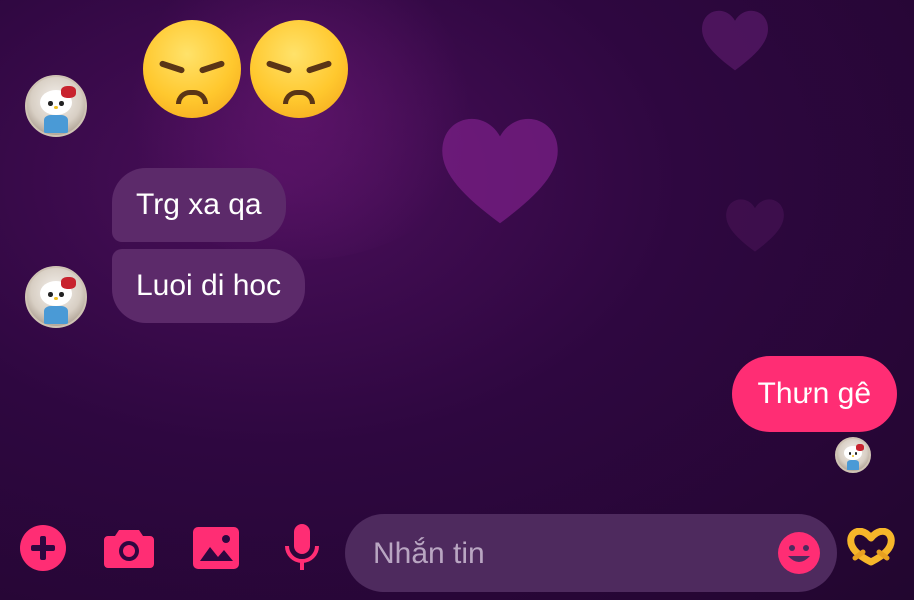 This screenshot has width=914, height=600. I want to click on plus-icon, so click(43, 548).